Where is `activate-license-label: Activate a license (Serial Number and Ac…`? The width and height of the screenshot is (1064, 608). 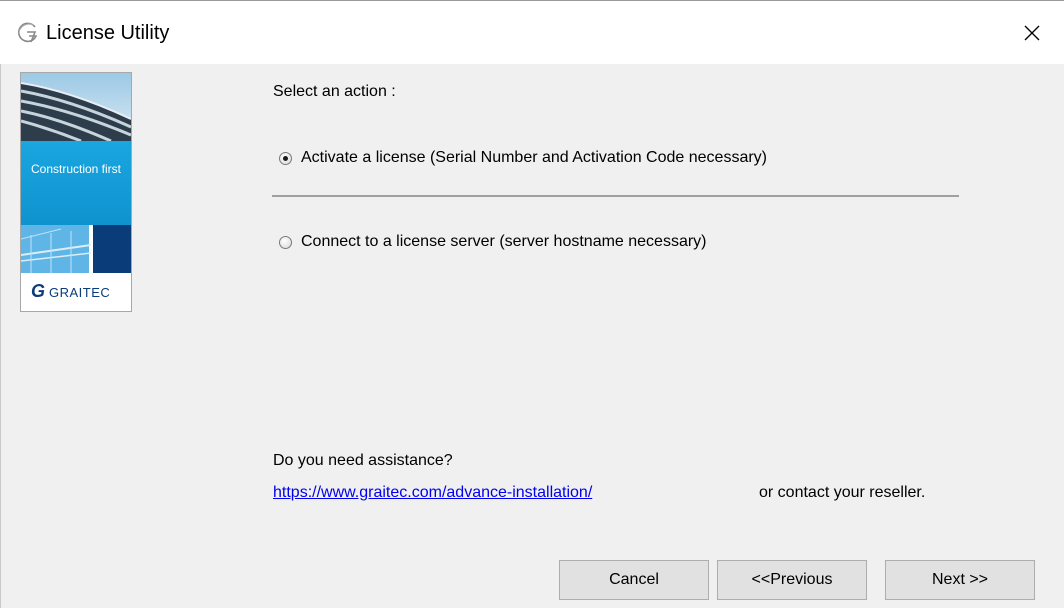
activate-license-label: Activate a license (Serial Number and Ac… is located at coordinates (534, 158).